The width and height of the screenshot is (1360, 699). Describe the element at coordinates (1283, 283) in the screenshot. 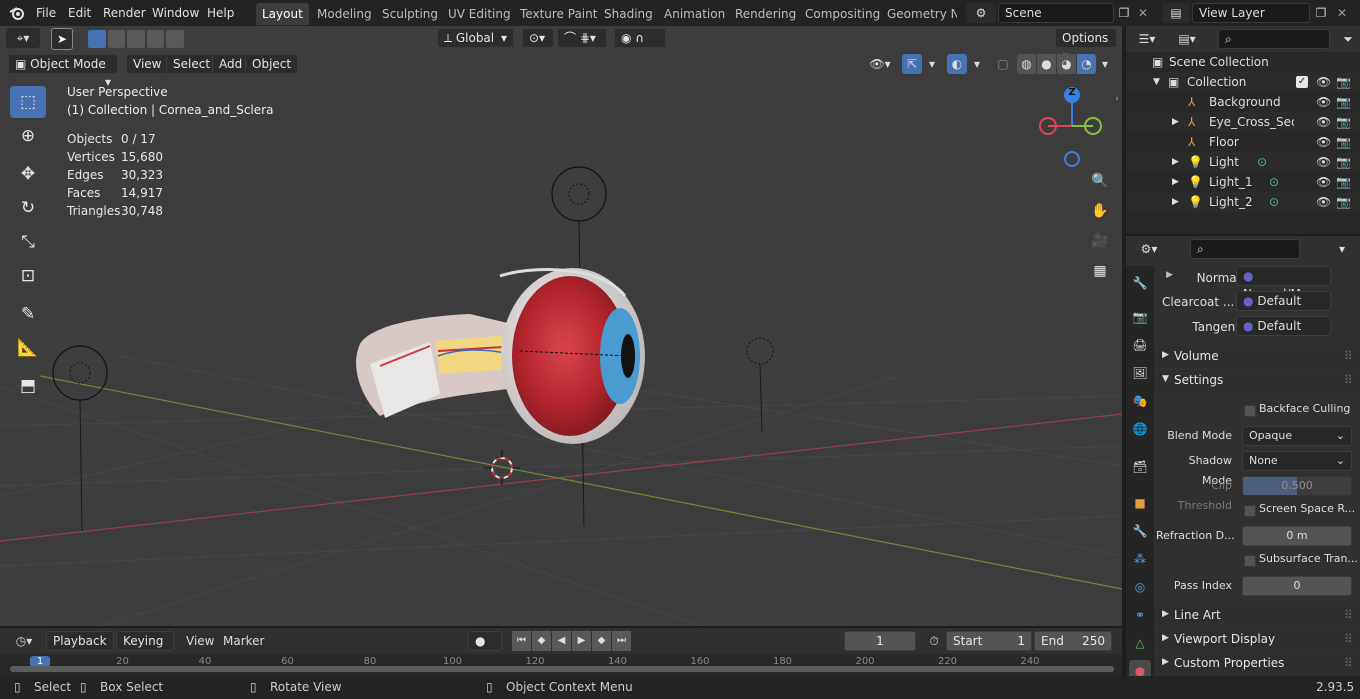

I see `normal-socket-field: ● Normal/Map` at that location.